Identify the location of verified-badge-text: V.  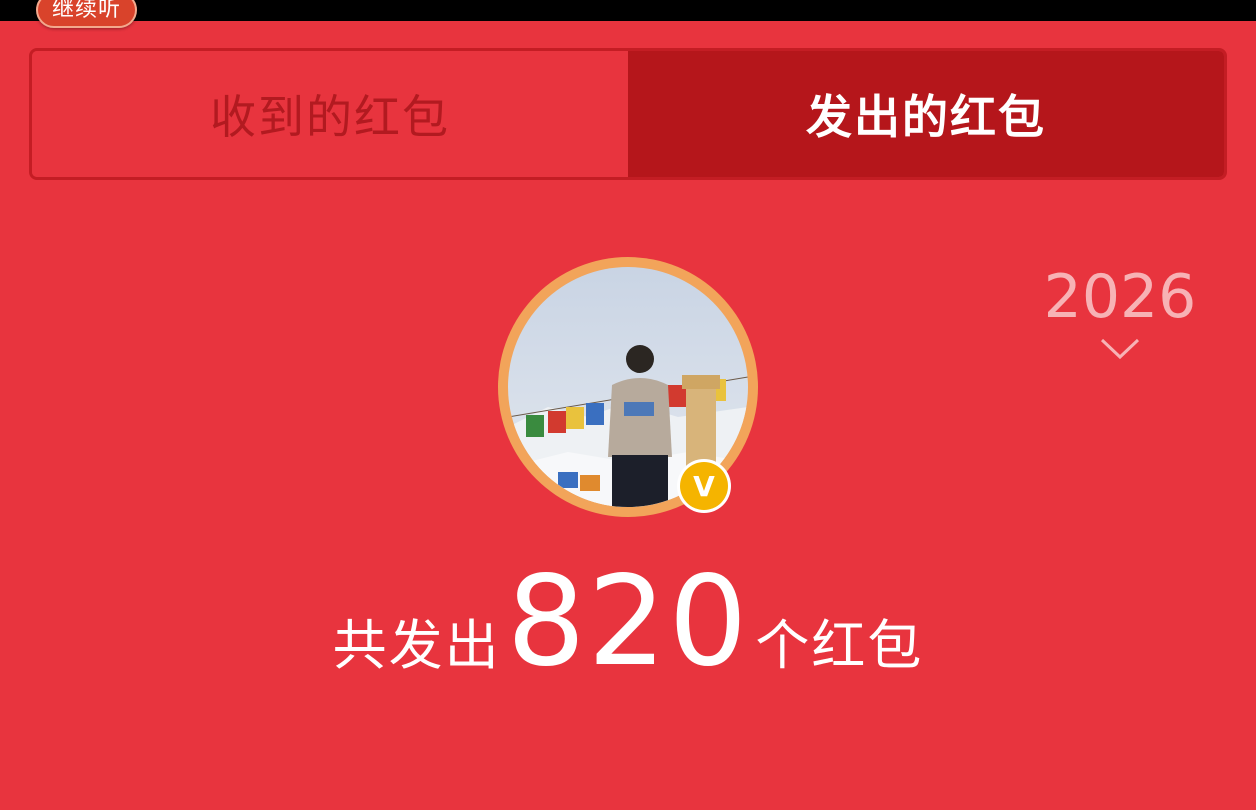
(704, 486).